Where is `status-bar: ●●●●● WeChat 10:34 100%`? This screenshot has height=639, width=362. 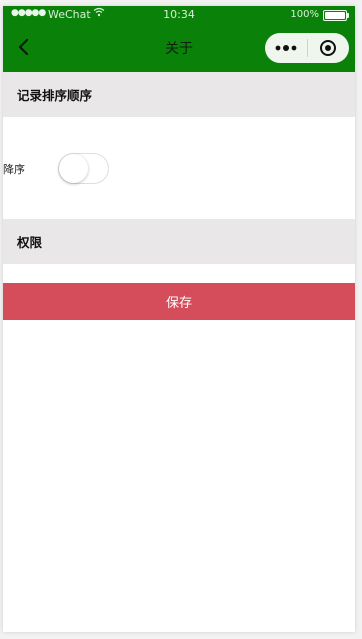 status-bar: ●●●●● WeChat 10:34 100% is located at coordinates (179, 15).